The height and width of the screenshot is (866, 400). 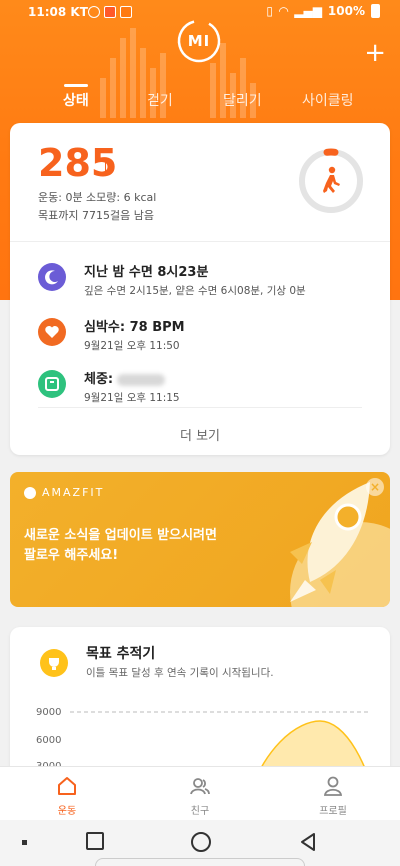 I want to click on amazfit-logo-icon, so click(x=30, y=492).